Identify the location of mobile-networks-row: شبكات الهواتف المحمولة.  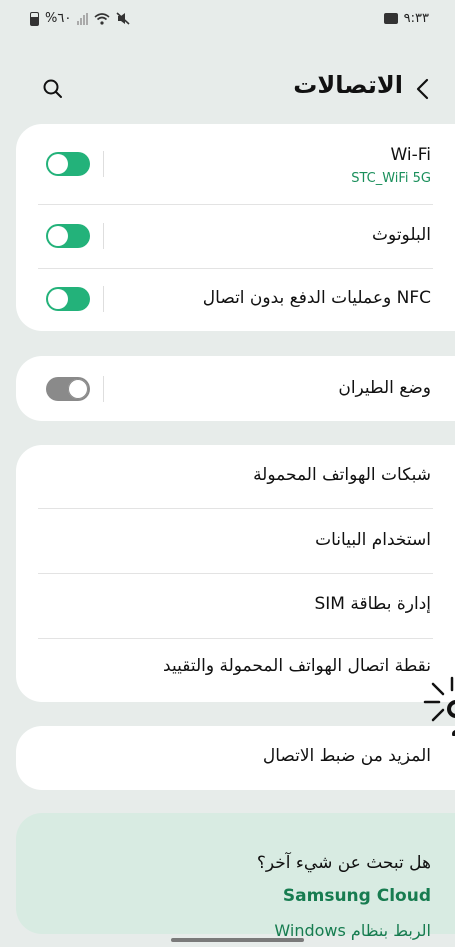
(235, 476).